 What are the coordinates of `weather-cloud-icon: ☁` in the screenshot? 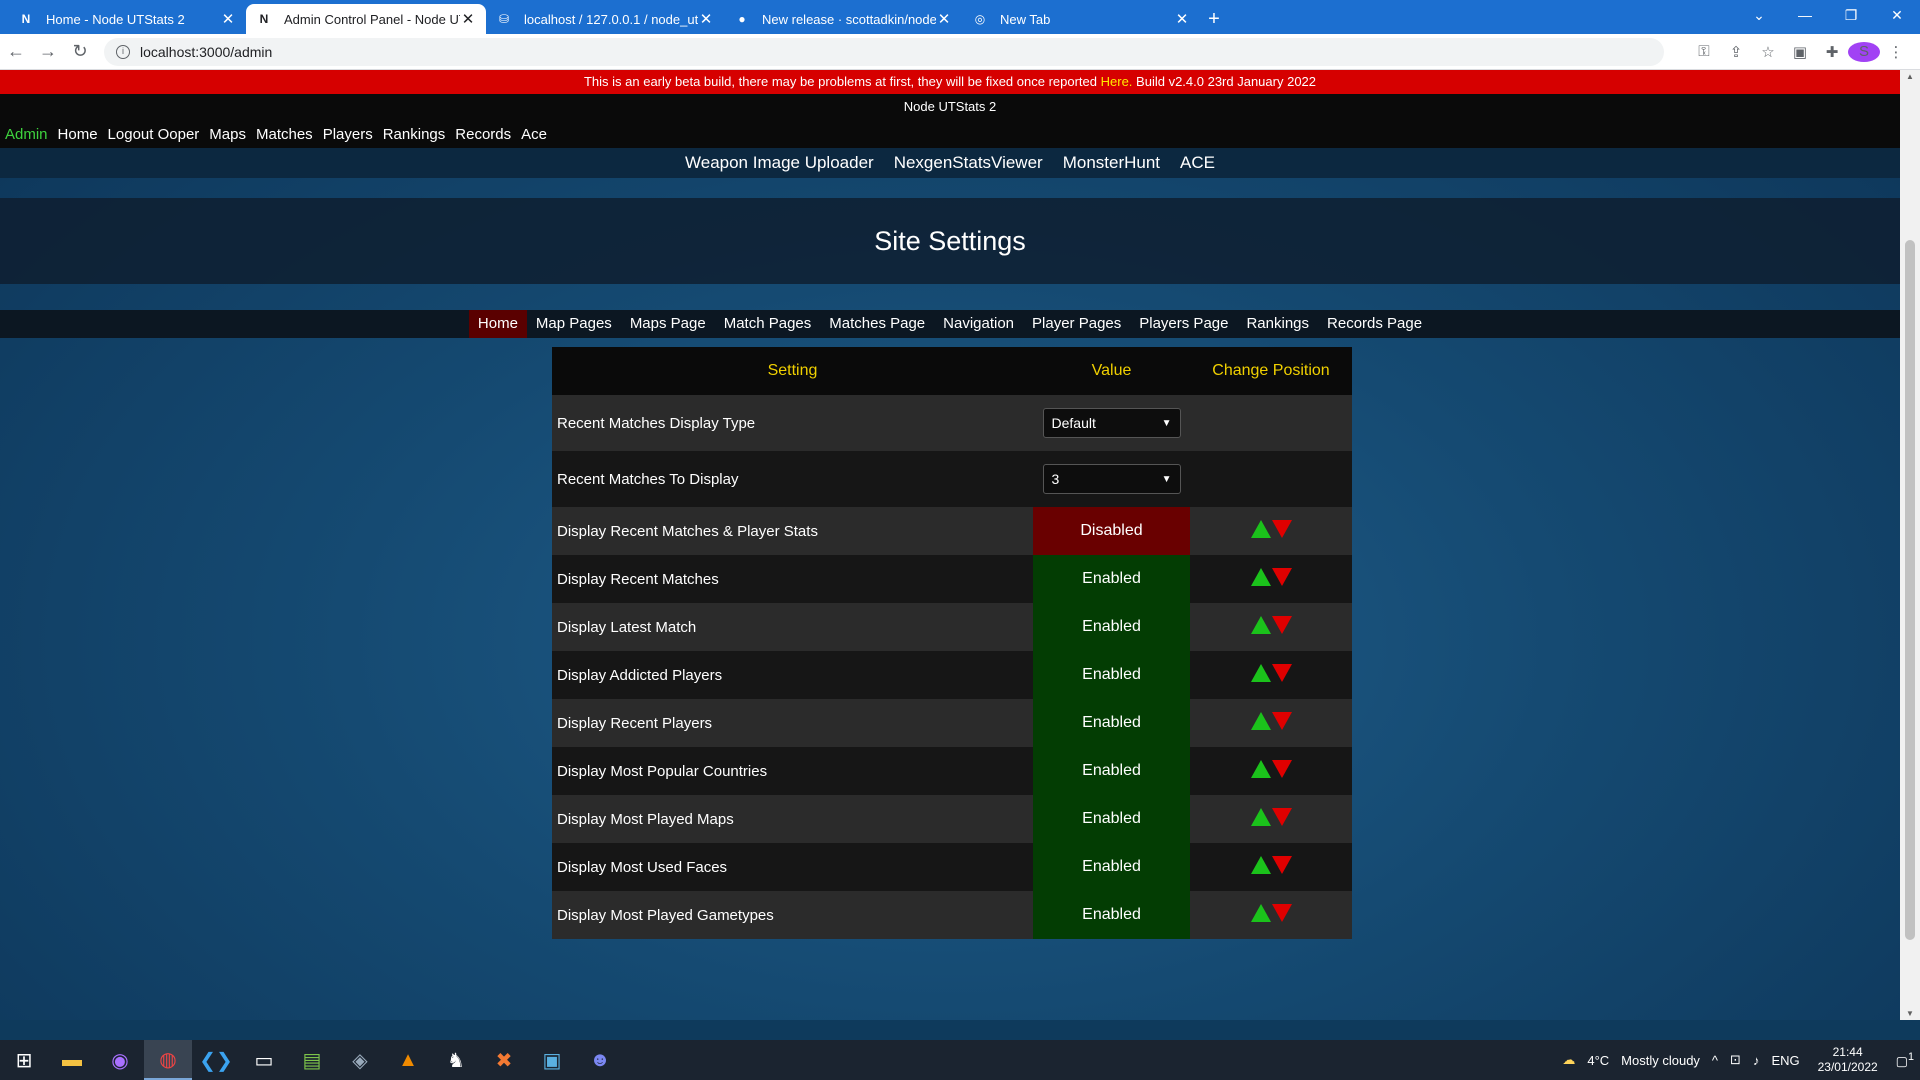 It's located at (1568, 1060).